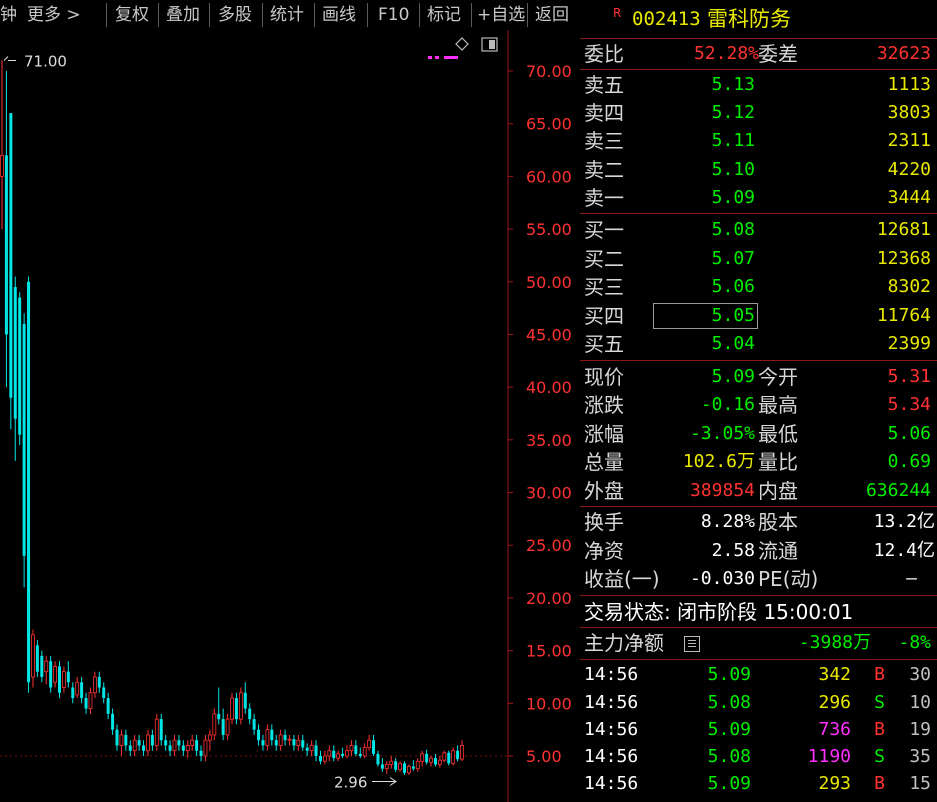 The image size is (937, 802). Describe the element at coordinates (758, 198) in the screenshot. I see `sell-row: 卖一 5.09 3444` at that location.